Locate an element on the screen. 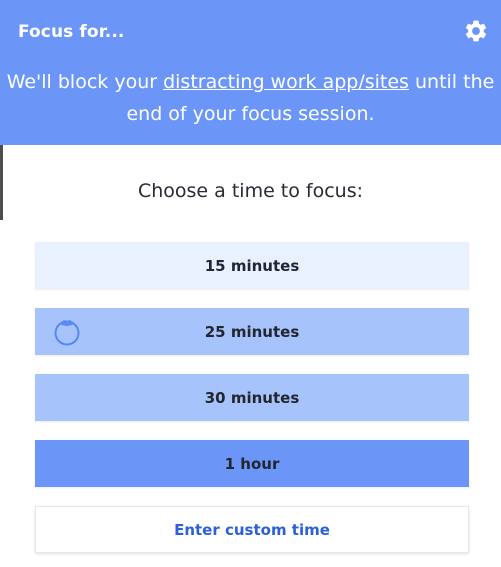 This screenshot has height=567, width=501. option-label: 15 minutes is located at coordinates (252, 265).